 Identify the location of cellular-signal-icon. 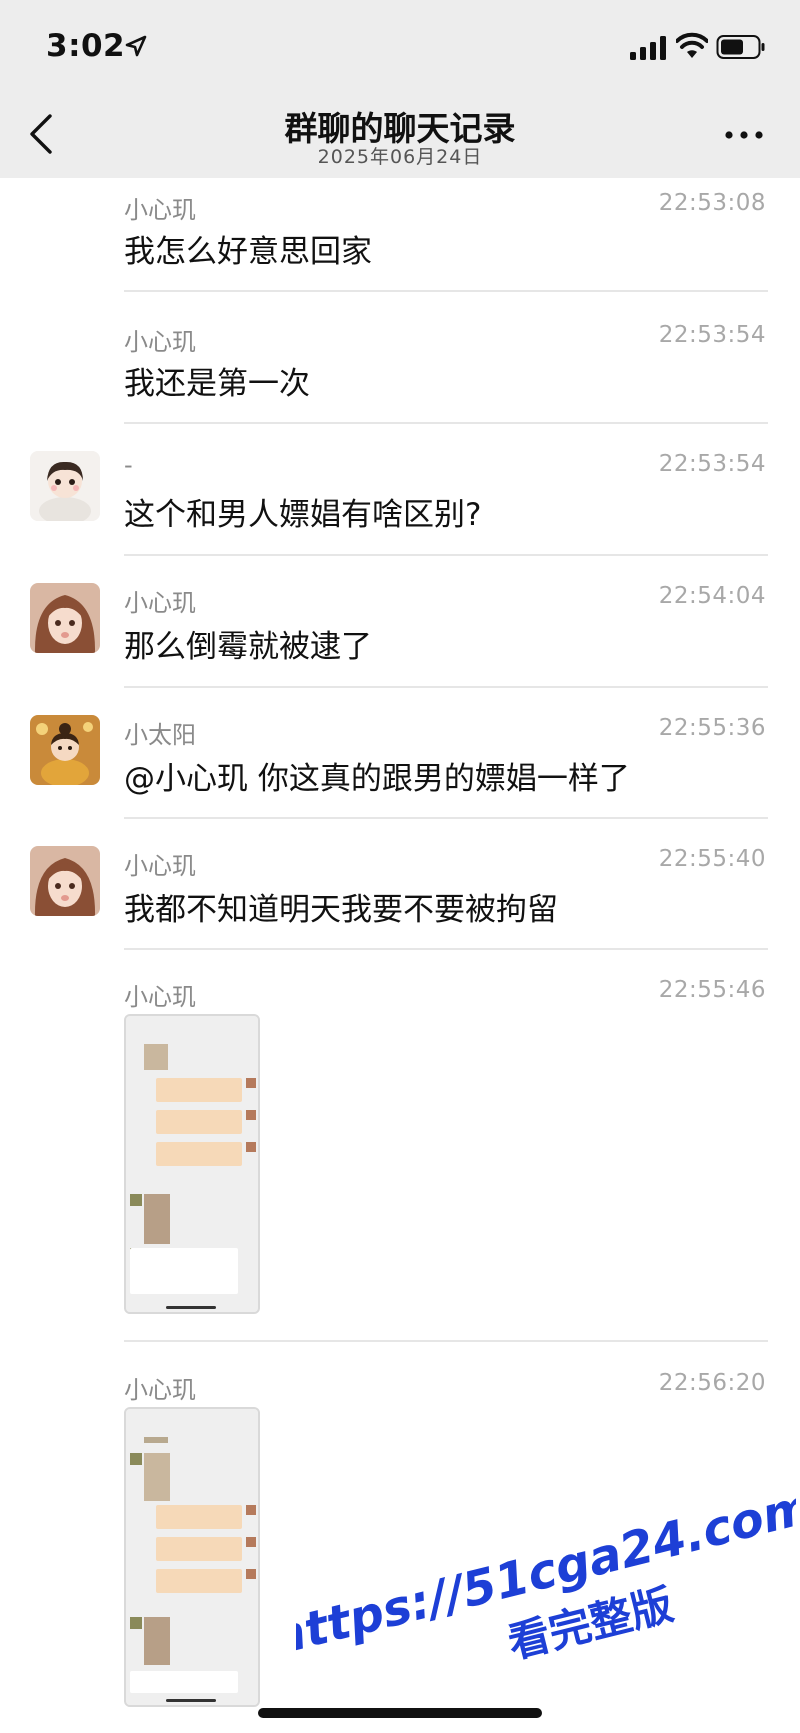
(648, 48).